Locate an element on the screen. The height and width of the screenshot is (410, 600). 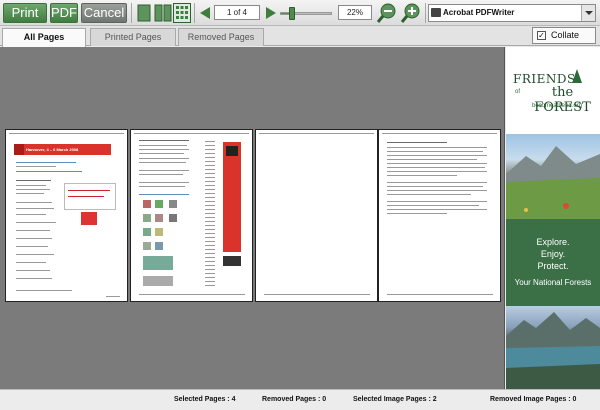
zoom-slider is located at coordinates (306, 13).